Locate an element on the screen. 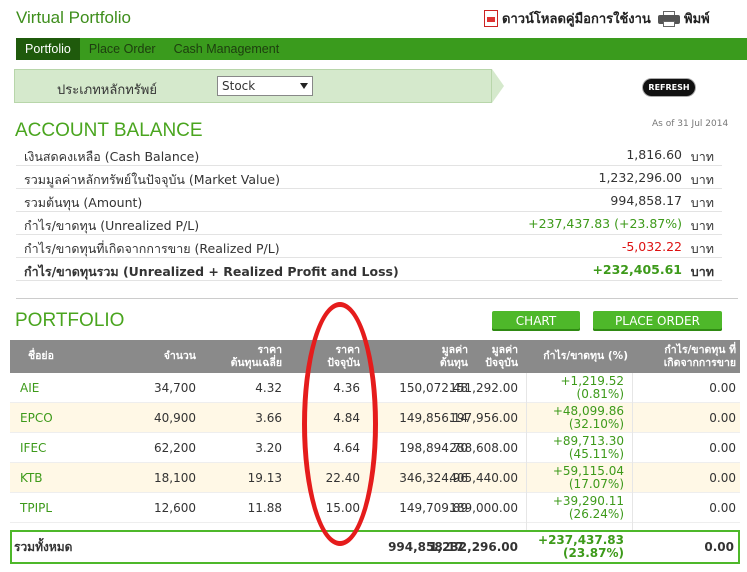  cell-pl-pct: (17.07%) is located at coordinates (596, 484).